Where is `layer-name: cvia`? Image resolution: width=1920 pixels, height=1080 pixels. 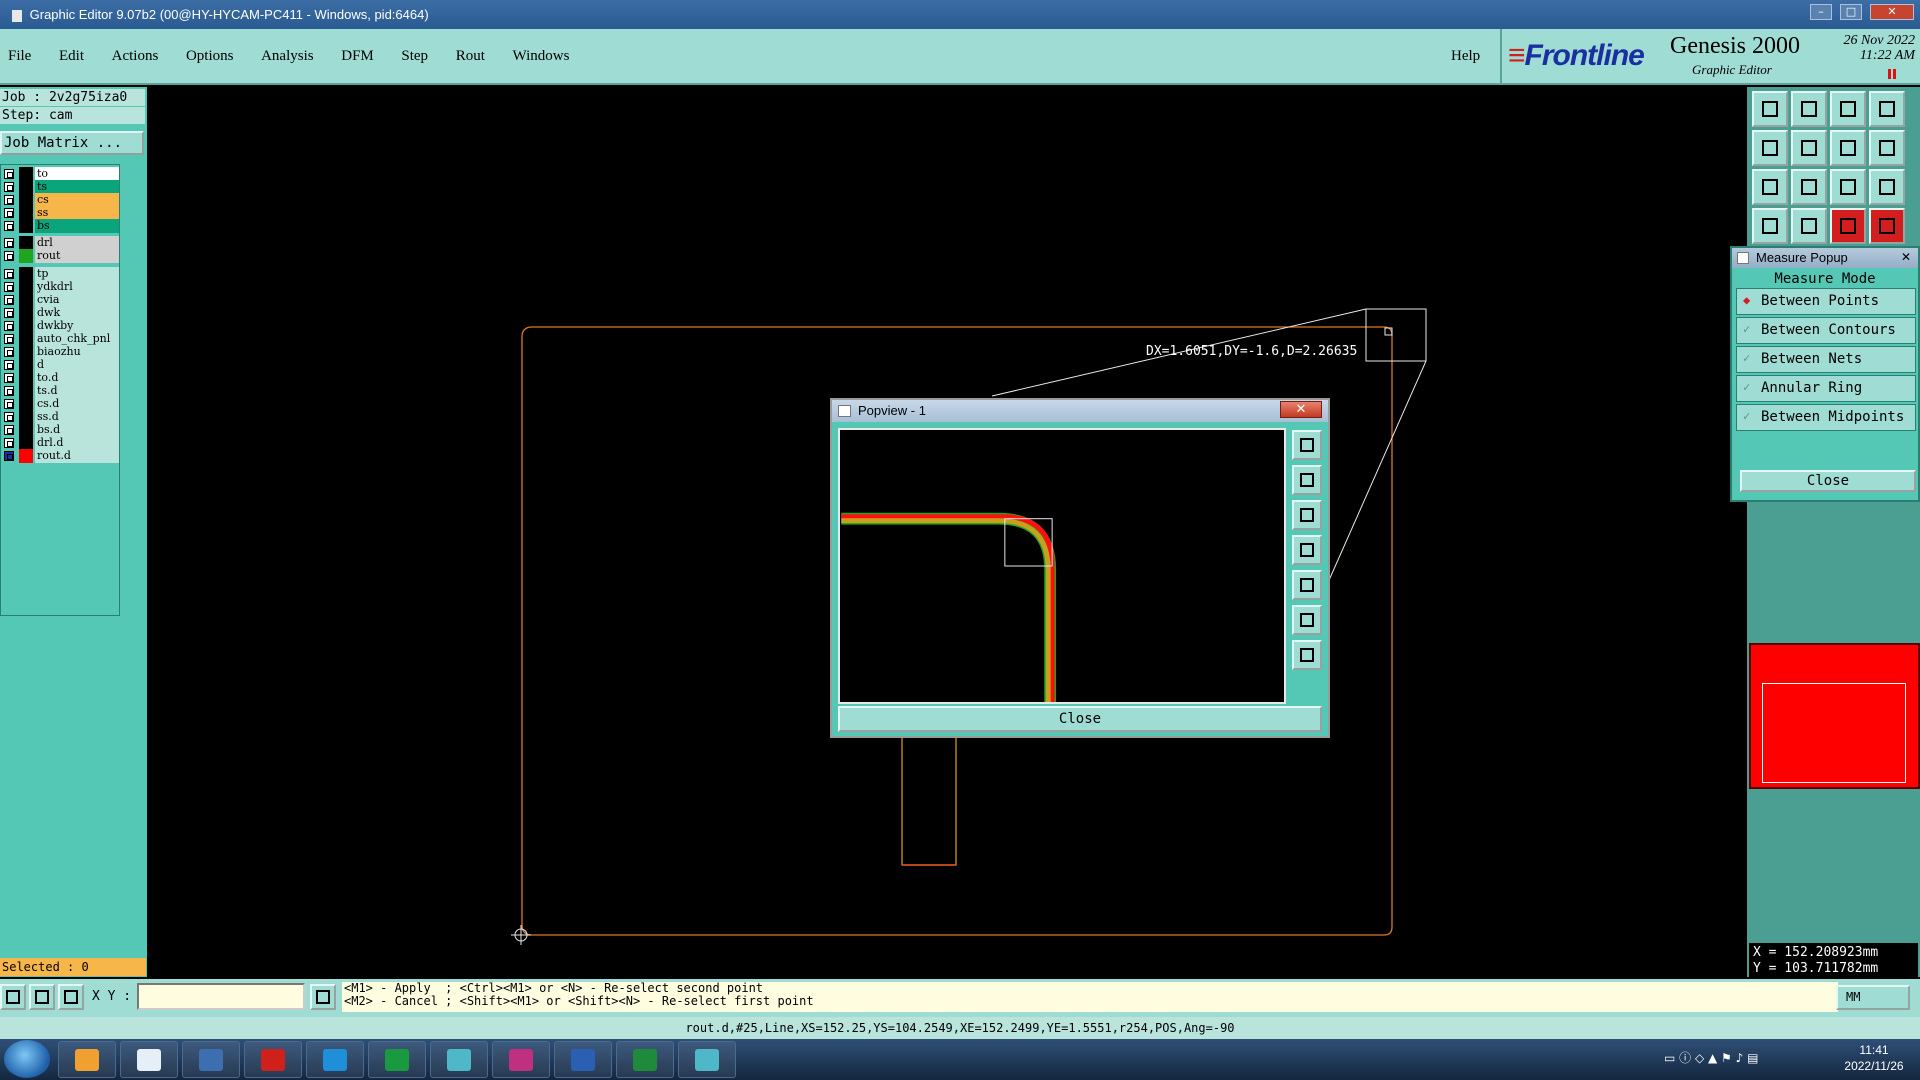
layer-name: cvia is located at coordinates (77, 300).